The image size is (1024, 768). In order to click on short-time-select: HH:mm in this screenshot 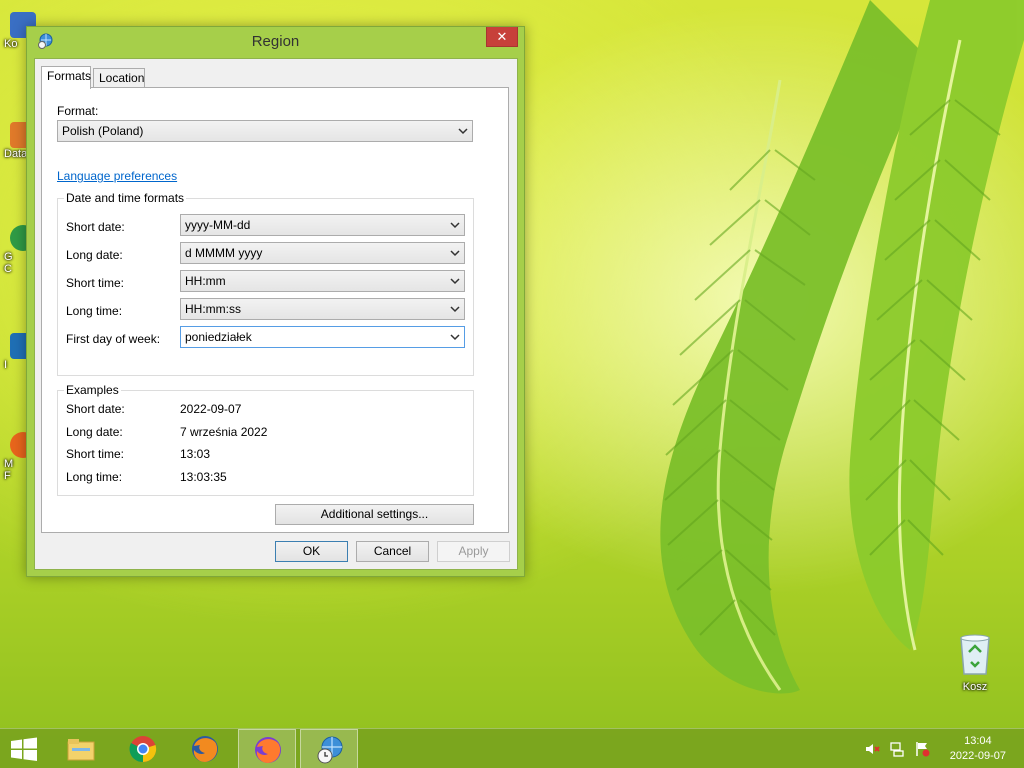, I will do `click(322, 281)`.